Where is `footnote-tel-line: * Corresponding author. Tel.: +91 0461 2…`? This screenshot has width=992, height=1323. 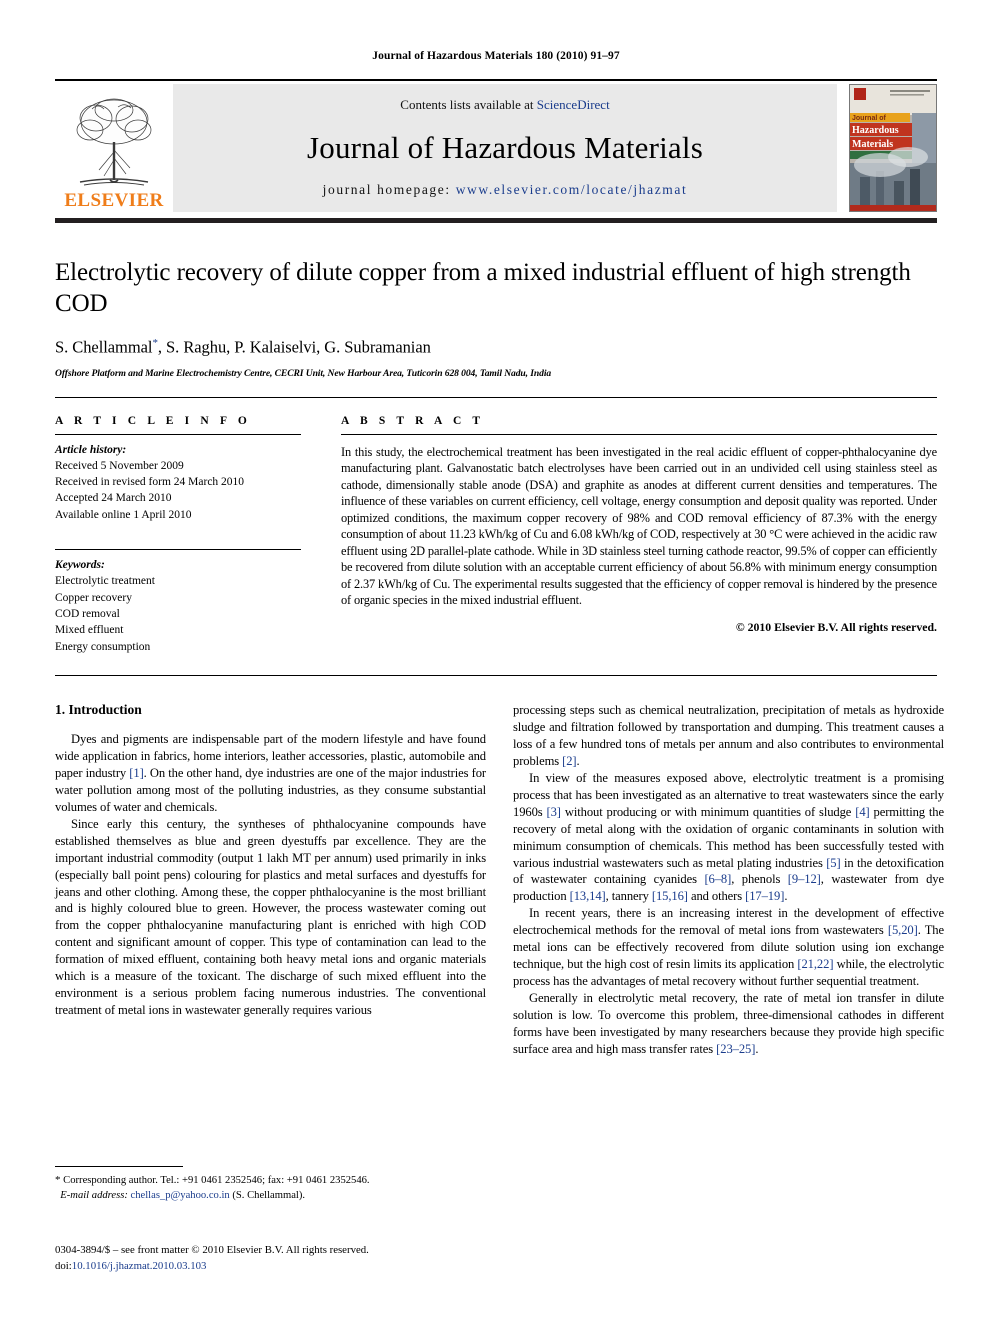 footnote-tel-line: * Corresponding author. Tel.: +91 0461 2… is located at coordinates (270, 1181).